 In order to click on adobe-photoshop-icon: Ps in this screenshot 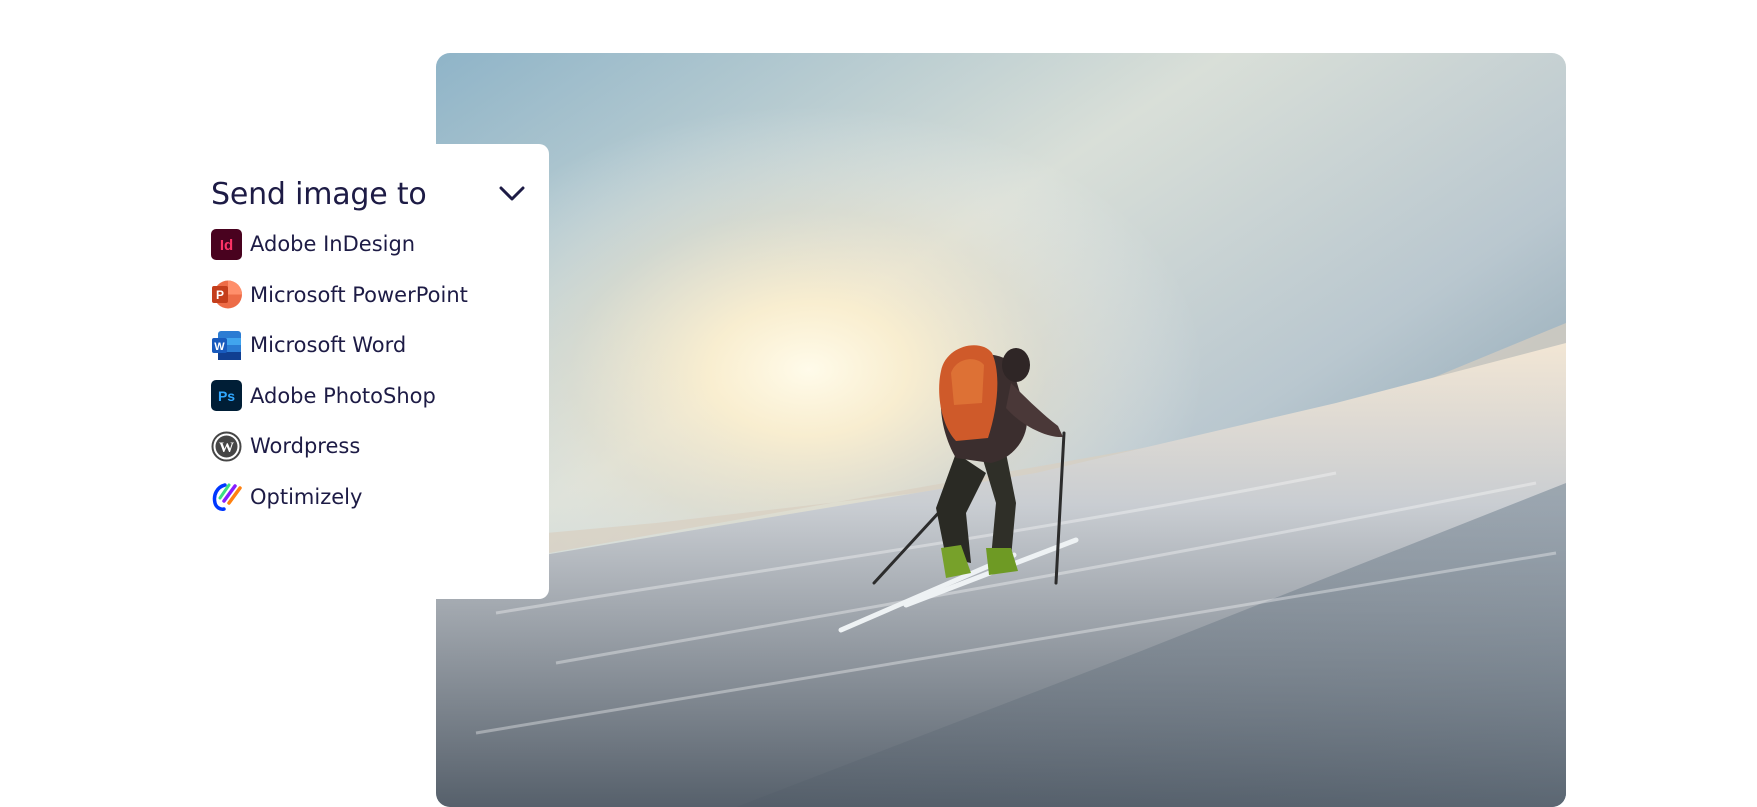, I will do `click(226, 395)`.